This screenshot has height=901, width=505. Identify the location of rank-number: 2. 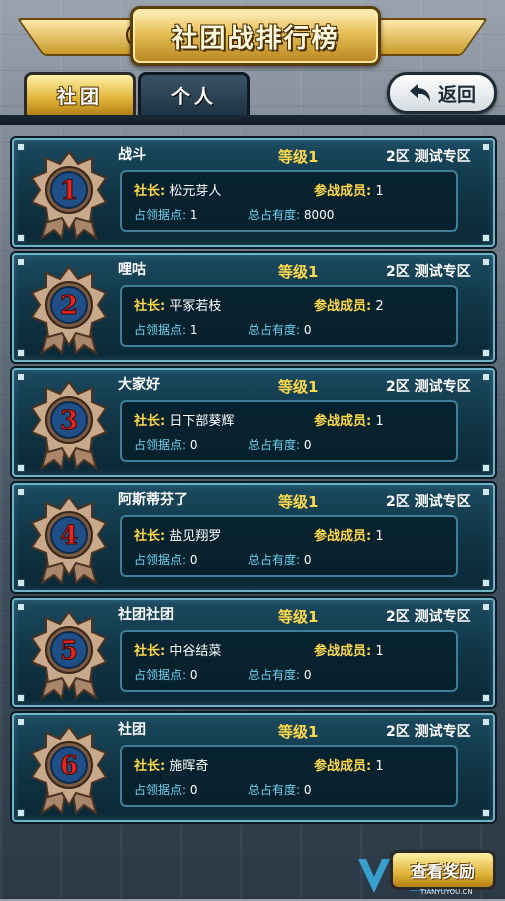
(69, 306).